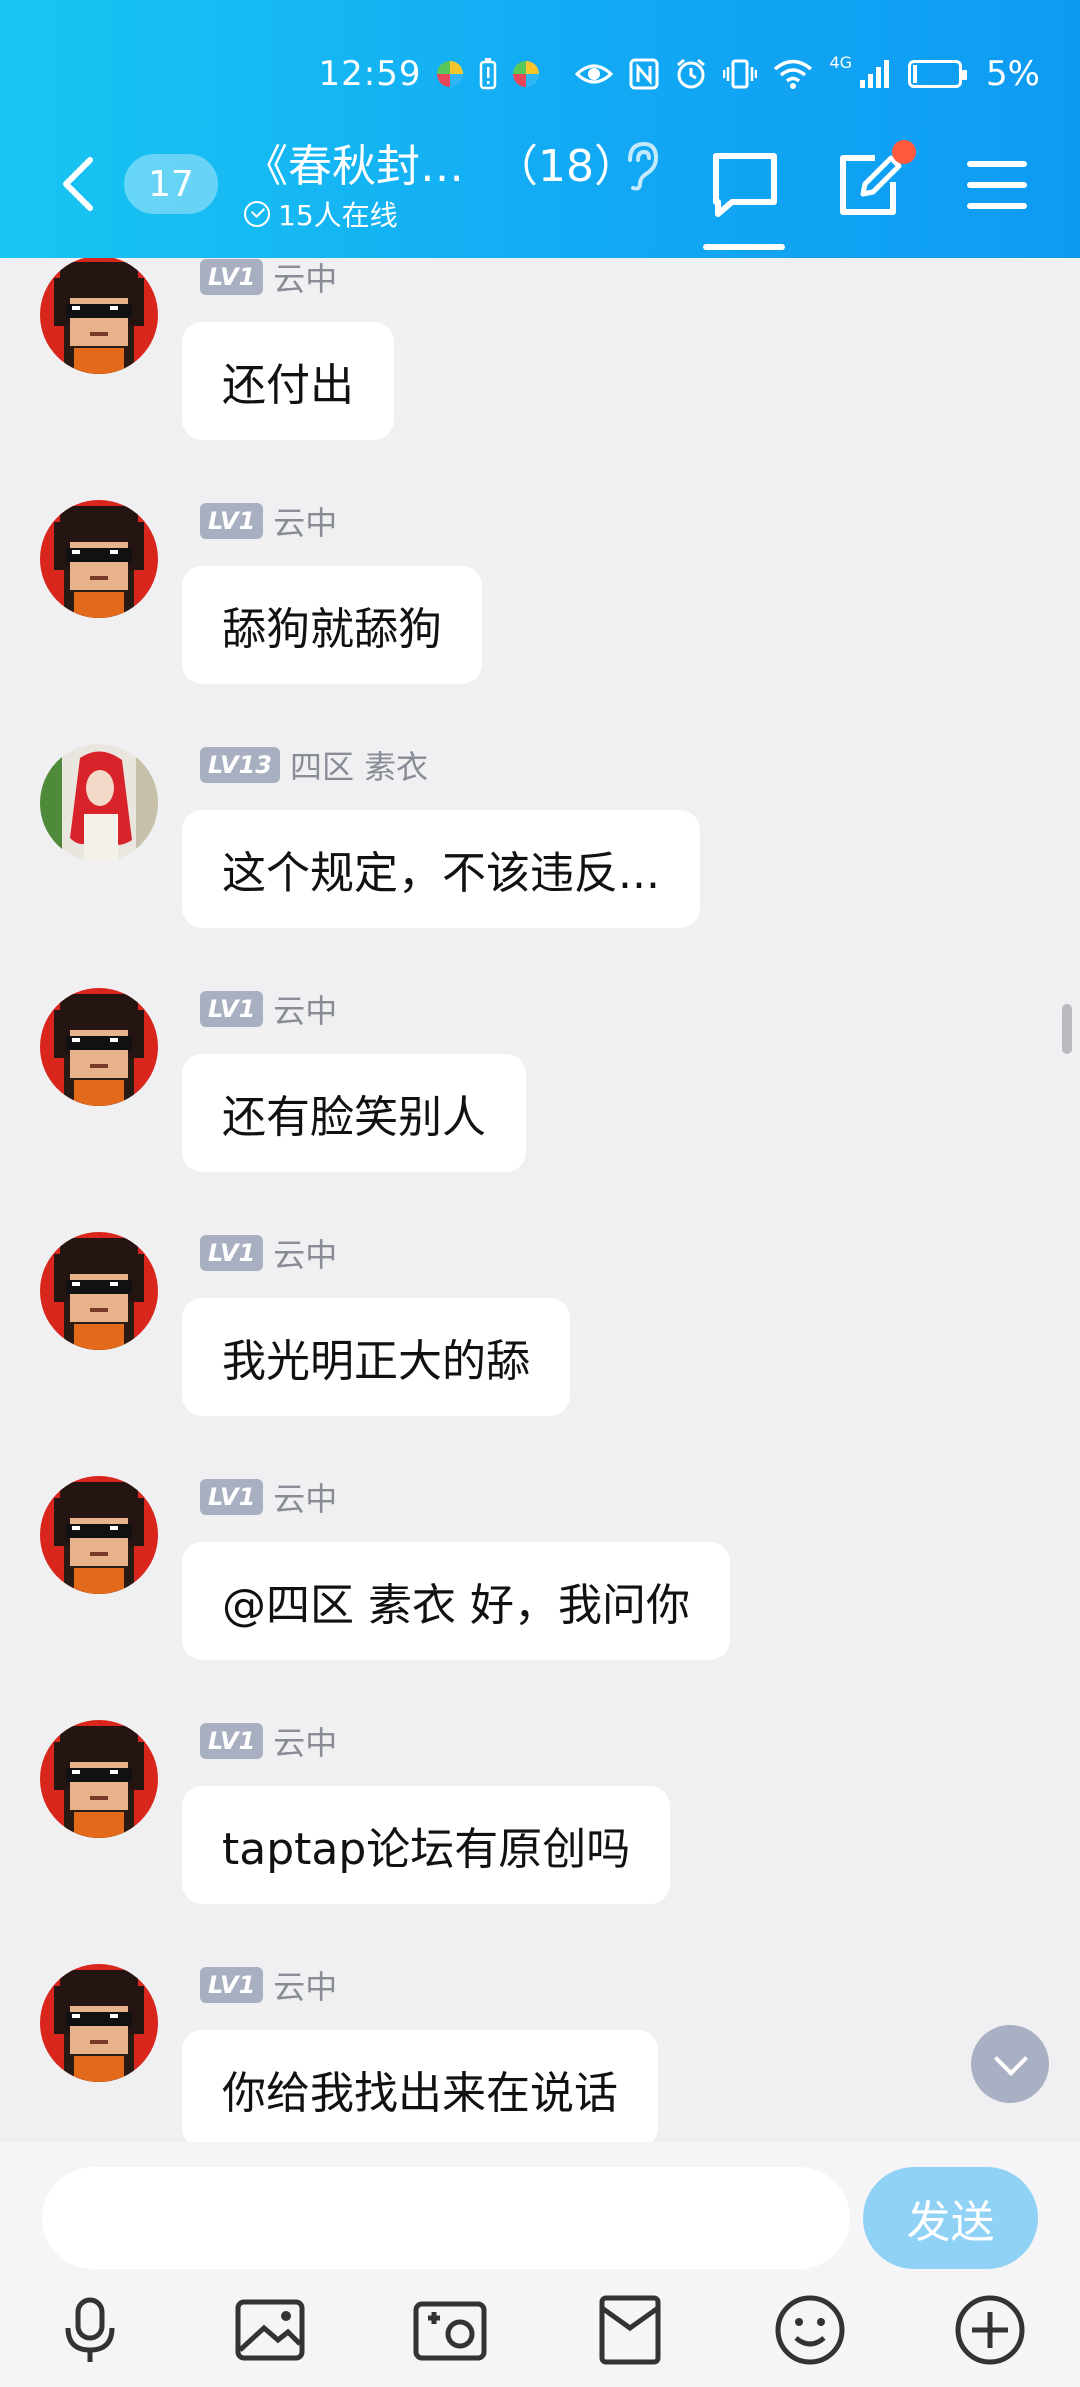  Describe the element at coordinates (450, 74) in the screenshot. I see `app-notification-icon` at that location.